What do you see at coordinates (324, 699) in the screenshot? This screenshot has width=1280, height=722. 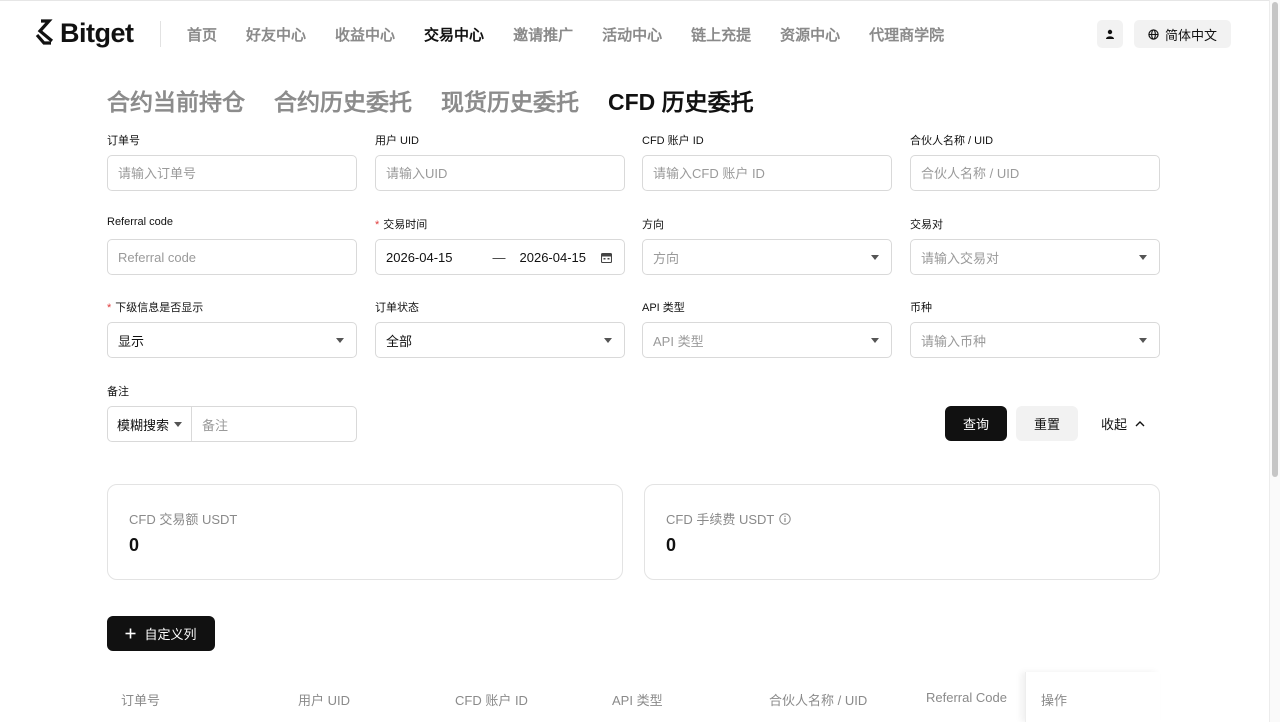 I see `col-user-uid: 用户 UID` at bounding box center [324, 699].